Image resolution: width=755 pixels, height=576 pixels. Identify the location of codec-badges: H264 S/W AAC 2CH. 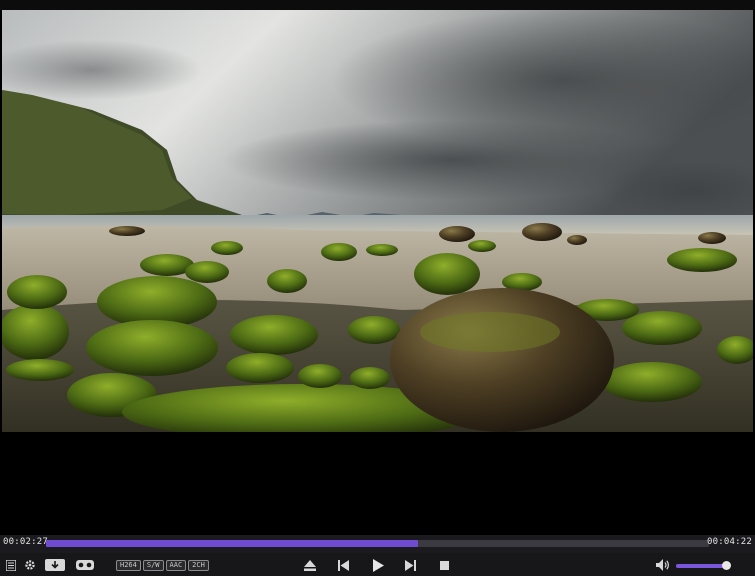
(162, 565).